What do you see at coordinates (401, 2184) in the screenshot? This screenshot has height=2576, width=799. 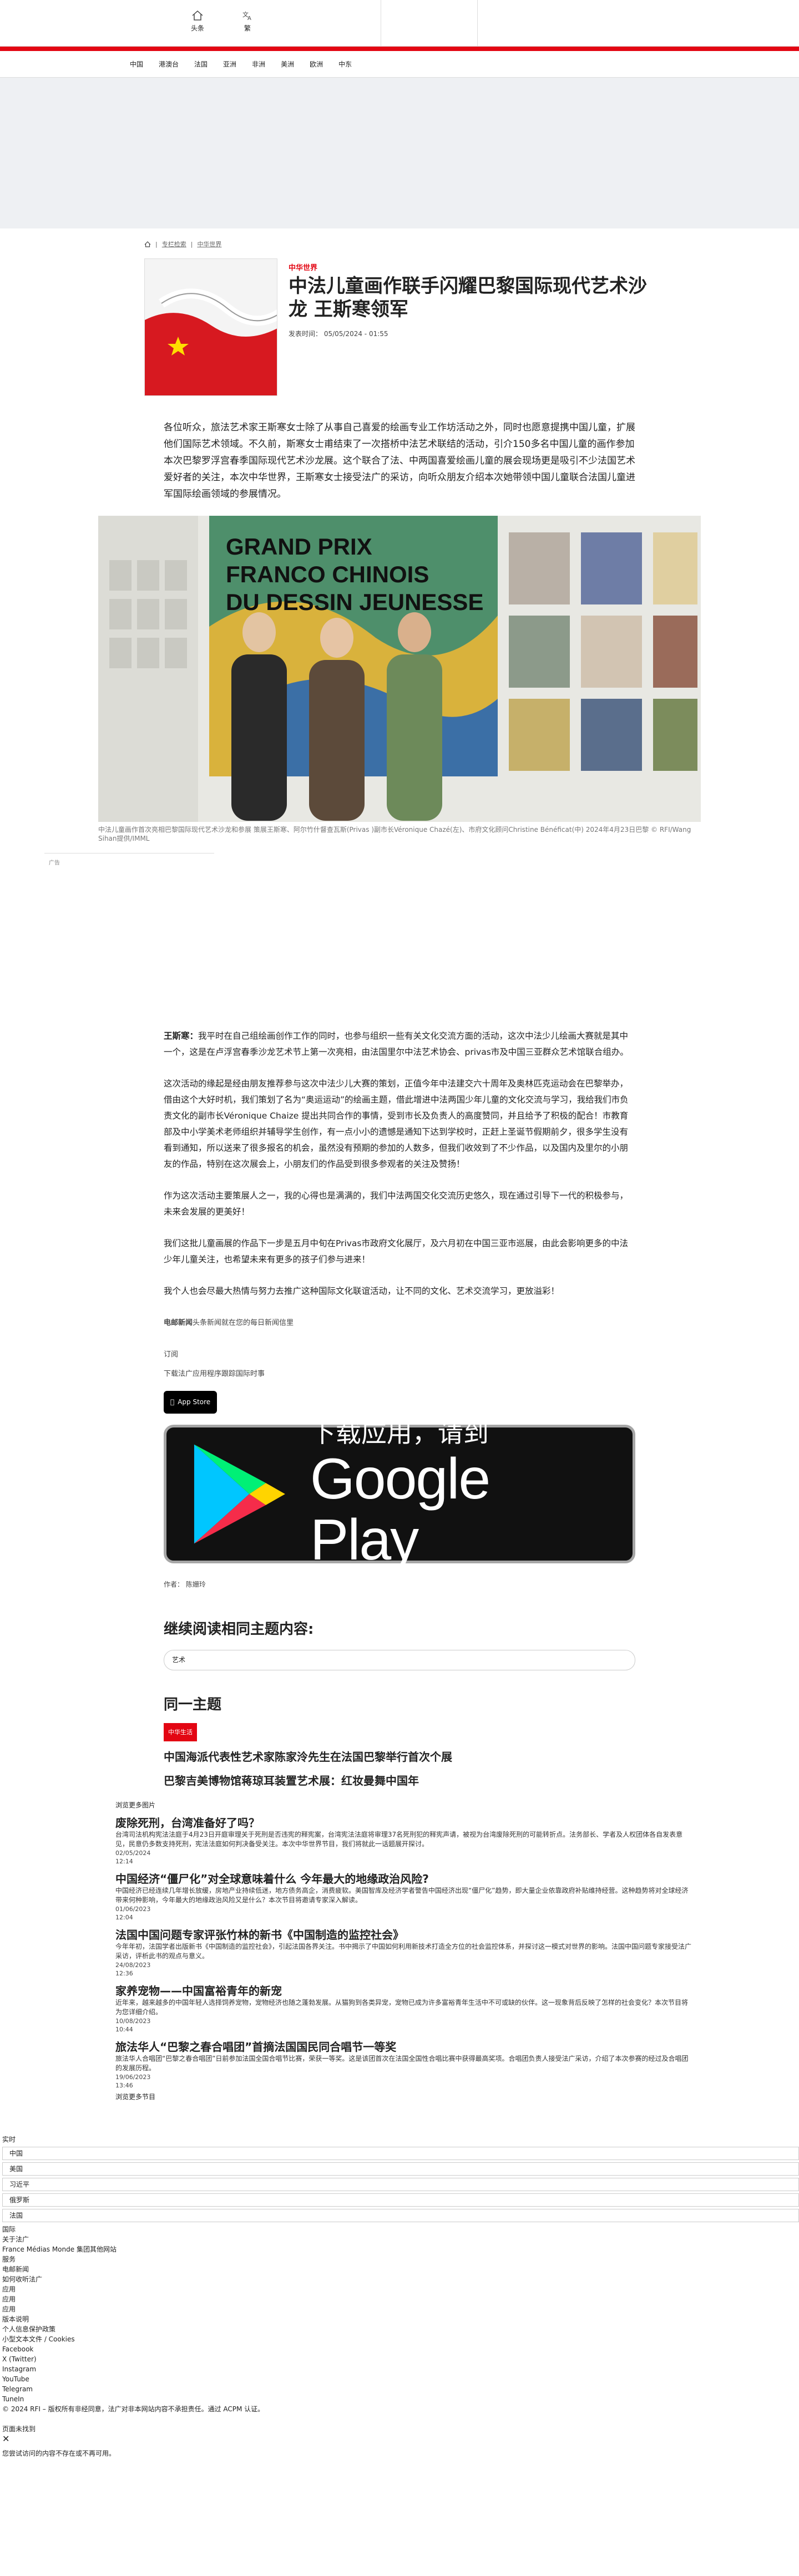 I see `topic-link: 习近平` at bounding box center [401, 2184].